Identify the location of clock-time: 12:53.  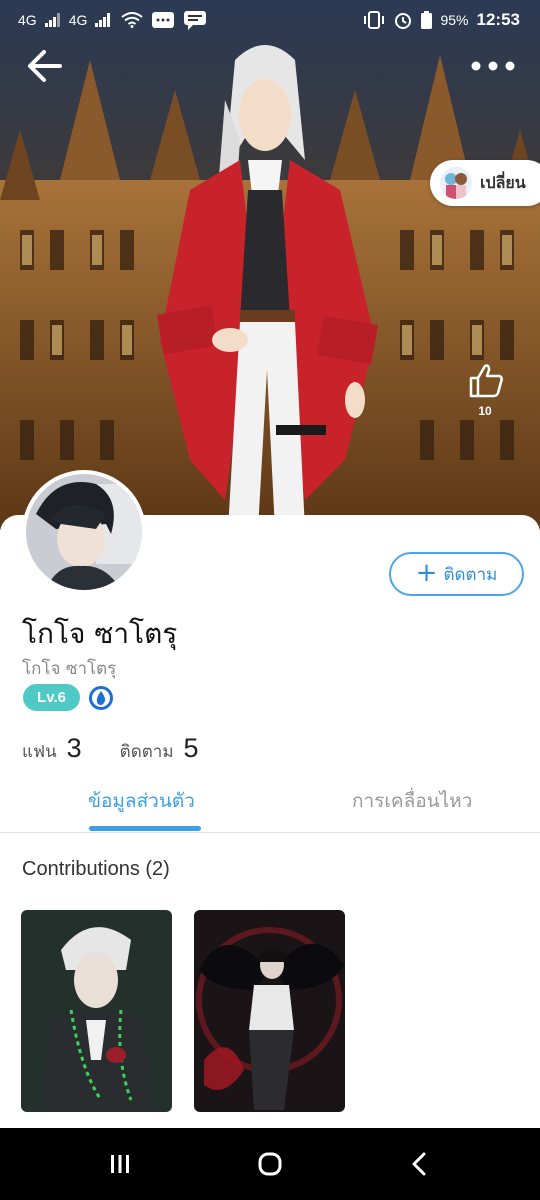
(498, 19).